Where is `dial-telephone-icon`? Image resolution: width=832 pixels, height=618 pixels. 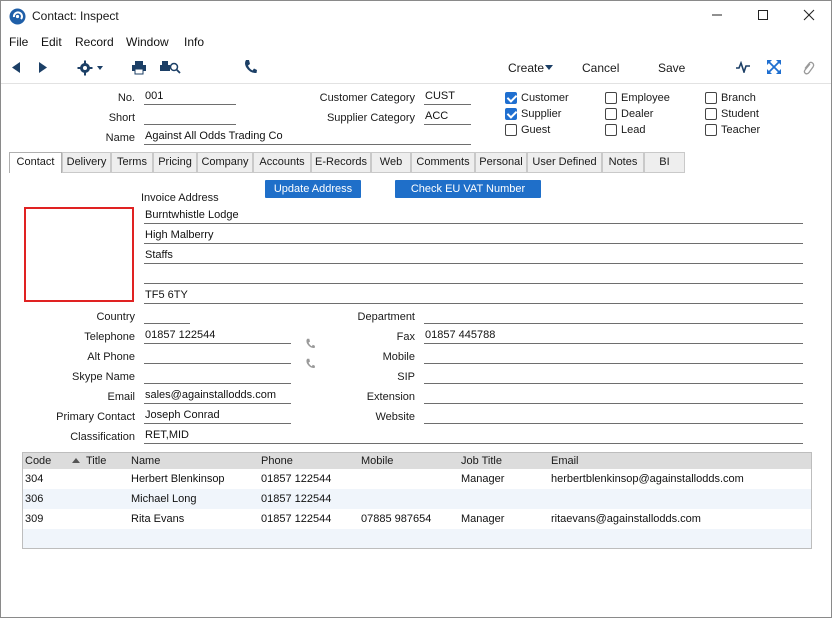 dial-telephone-icon is located at coordinates (310, 343).